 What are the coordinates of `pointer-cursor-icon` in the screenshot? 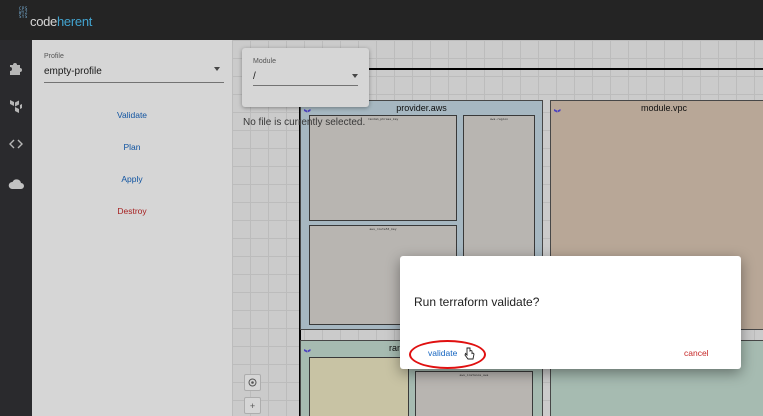 It's located at (469, 353).